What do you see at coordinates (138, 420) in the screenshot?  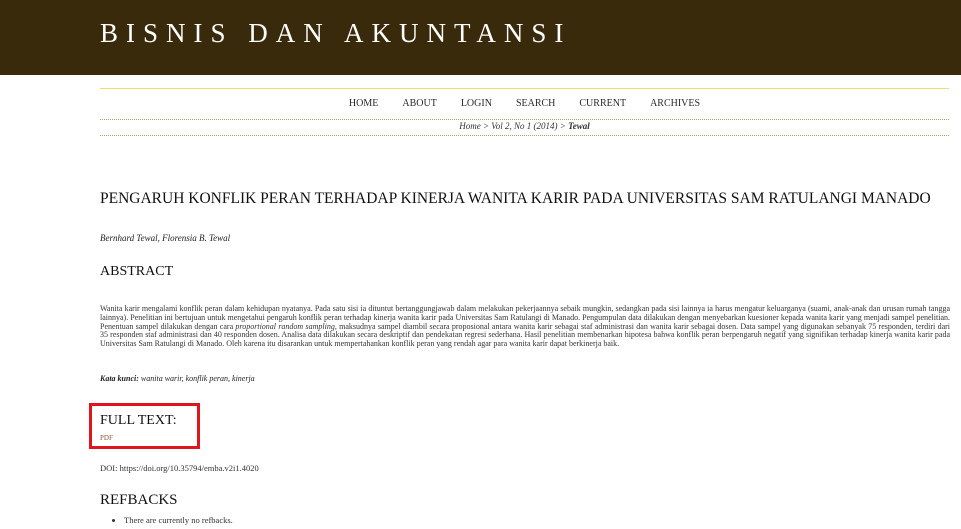 I see `fulltext-heading: FULL TEXT:` at bounding box center [138, 420].